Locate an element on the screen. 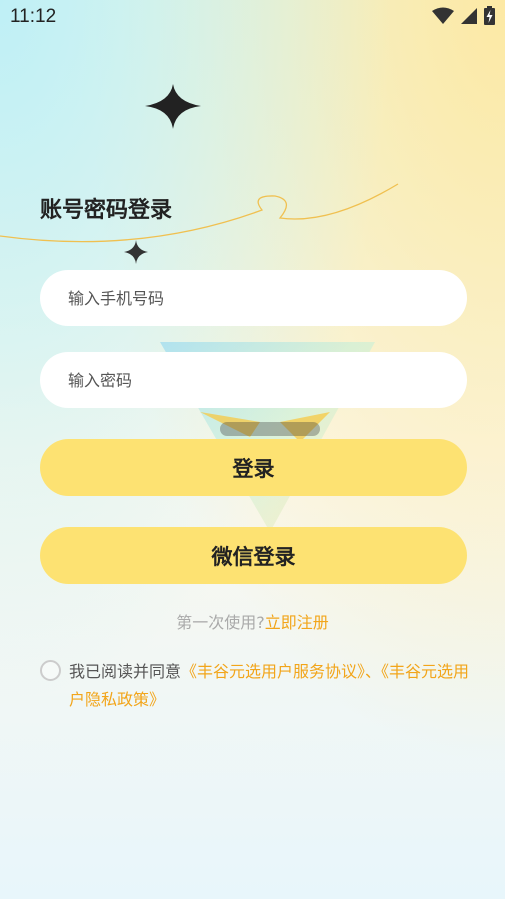 The height and width of the screenshot is (899, 505). register-link: 立即注册 is located at coordinates (297, 622).